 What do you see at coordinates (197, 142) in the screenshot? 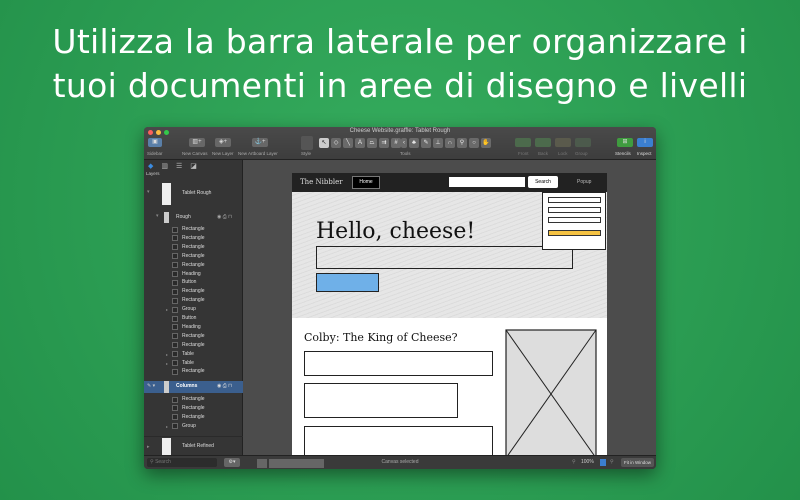
I see `new-canvas-button: ▥+` at bounding box center [197, 142].